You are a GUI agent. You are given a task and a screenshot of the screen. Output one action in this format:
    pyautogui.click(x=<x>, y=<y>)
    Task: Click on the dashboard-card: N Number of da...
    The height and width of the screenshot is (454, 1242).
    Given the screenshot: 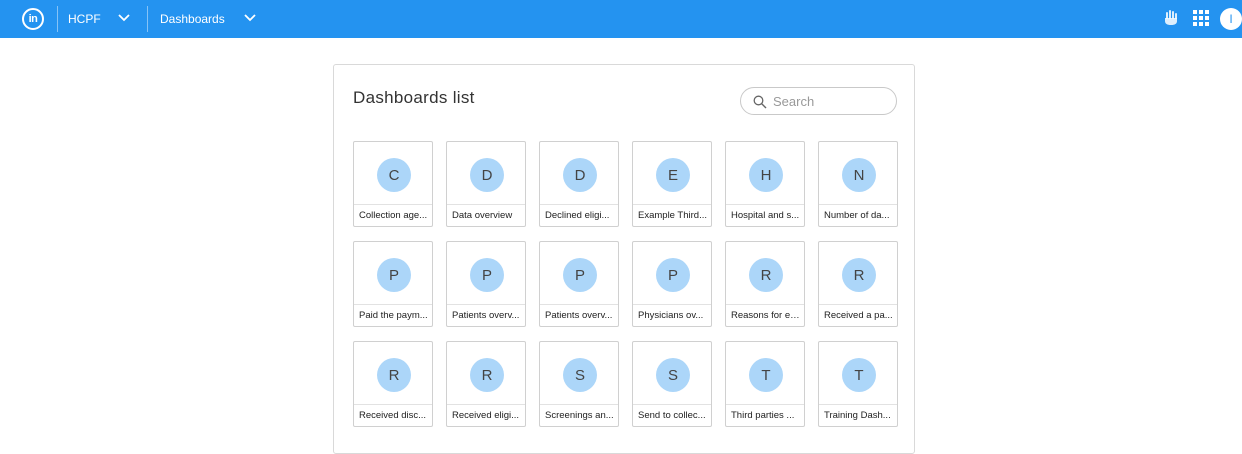 What is the action you would take?
    pyautogui.click(x=858, y=184)
    